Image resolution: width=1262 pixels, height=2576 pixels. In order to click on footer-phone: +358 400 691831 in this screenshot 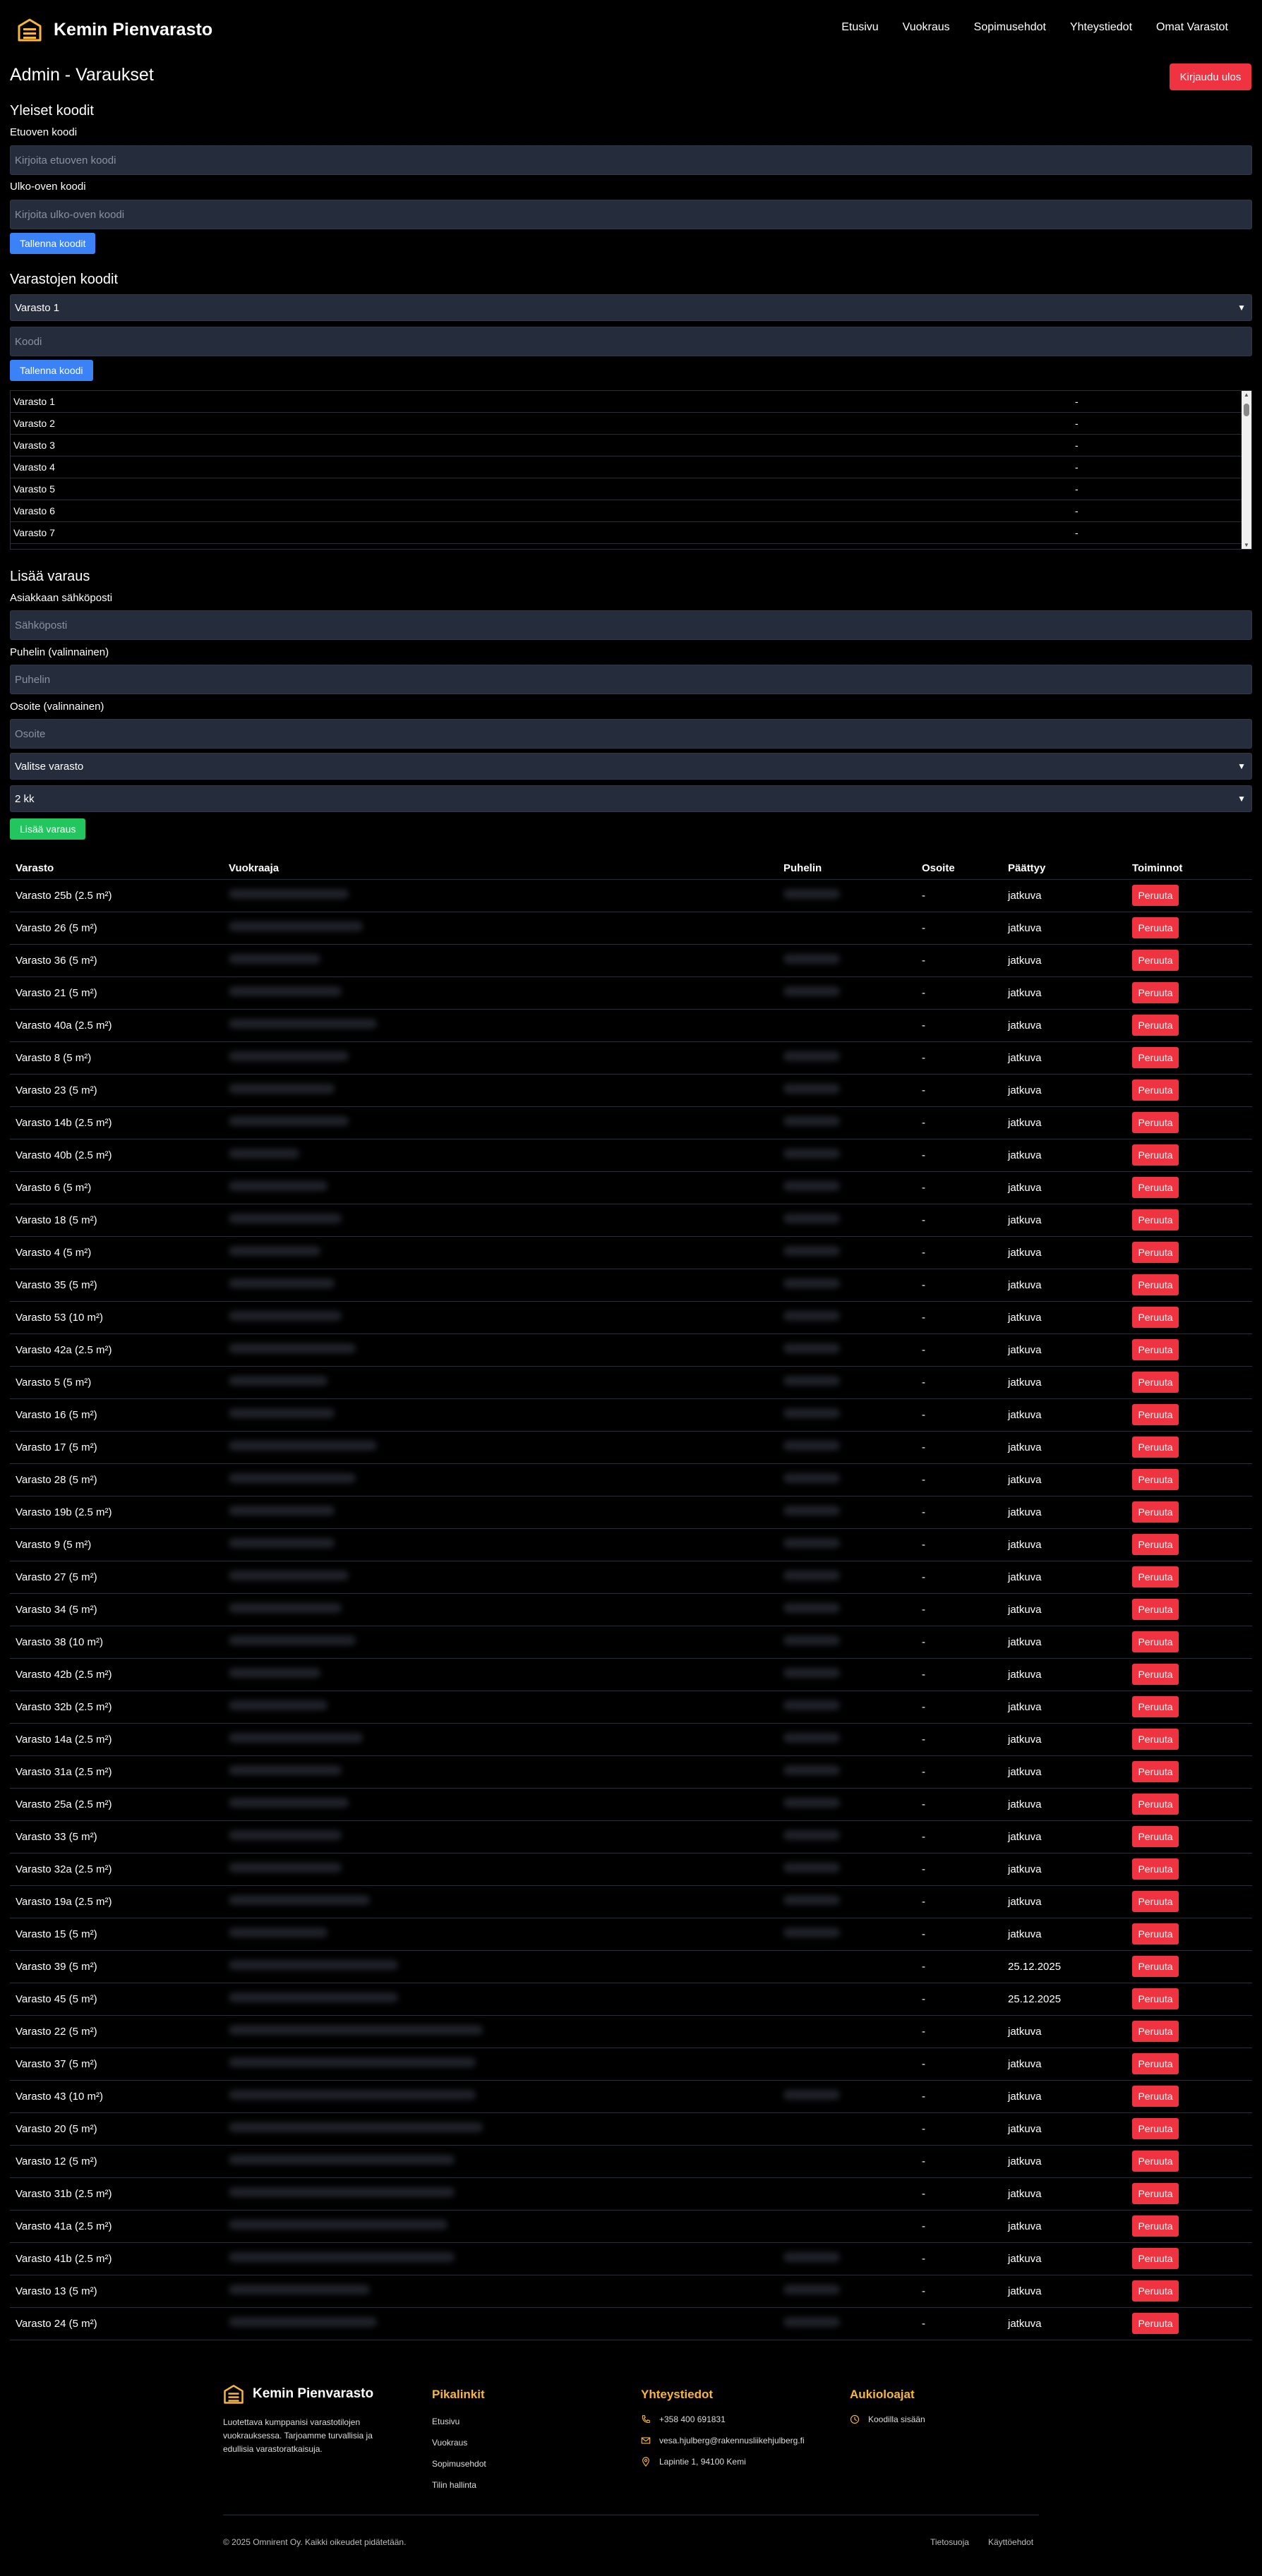, I will do `click(683, 2419)`.